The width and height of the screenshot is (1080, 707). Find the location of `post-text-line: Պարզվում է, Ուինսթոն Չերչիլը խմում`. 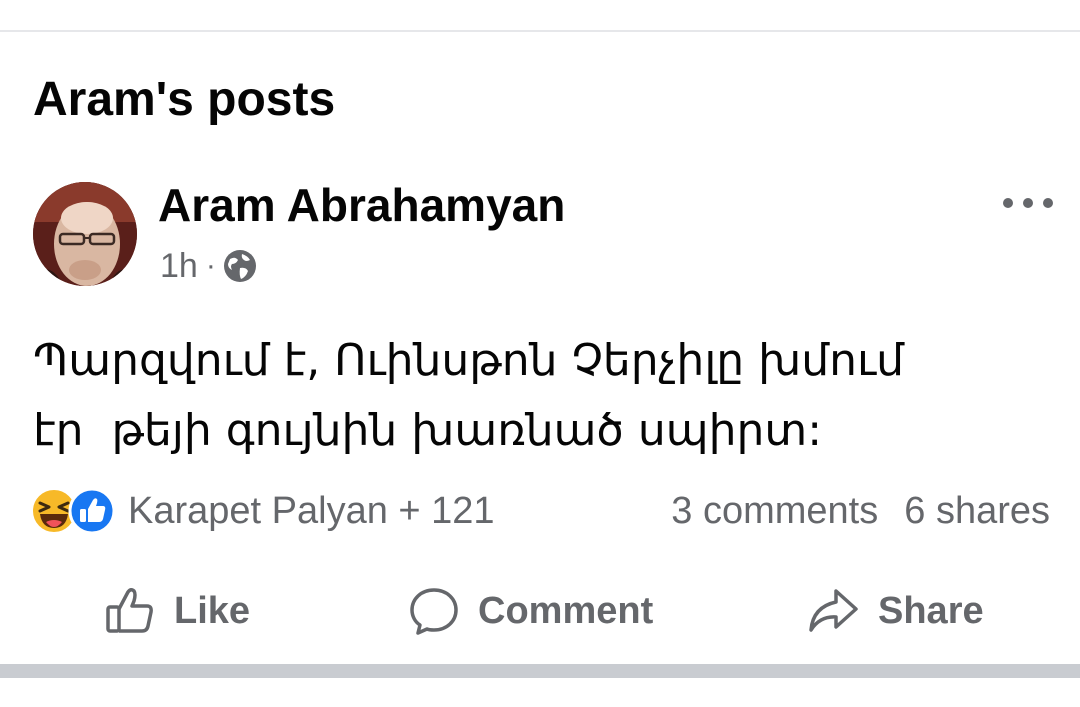

post-text-line: Պարզվում է, Ուինսթոն Չերչիլը խմում is located at coordinates (469, 360).